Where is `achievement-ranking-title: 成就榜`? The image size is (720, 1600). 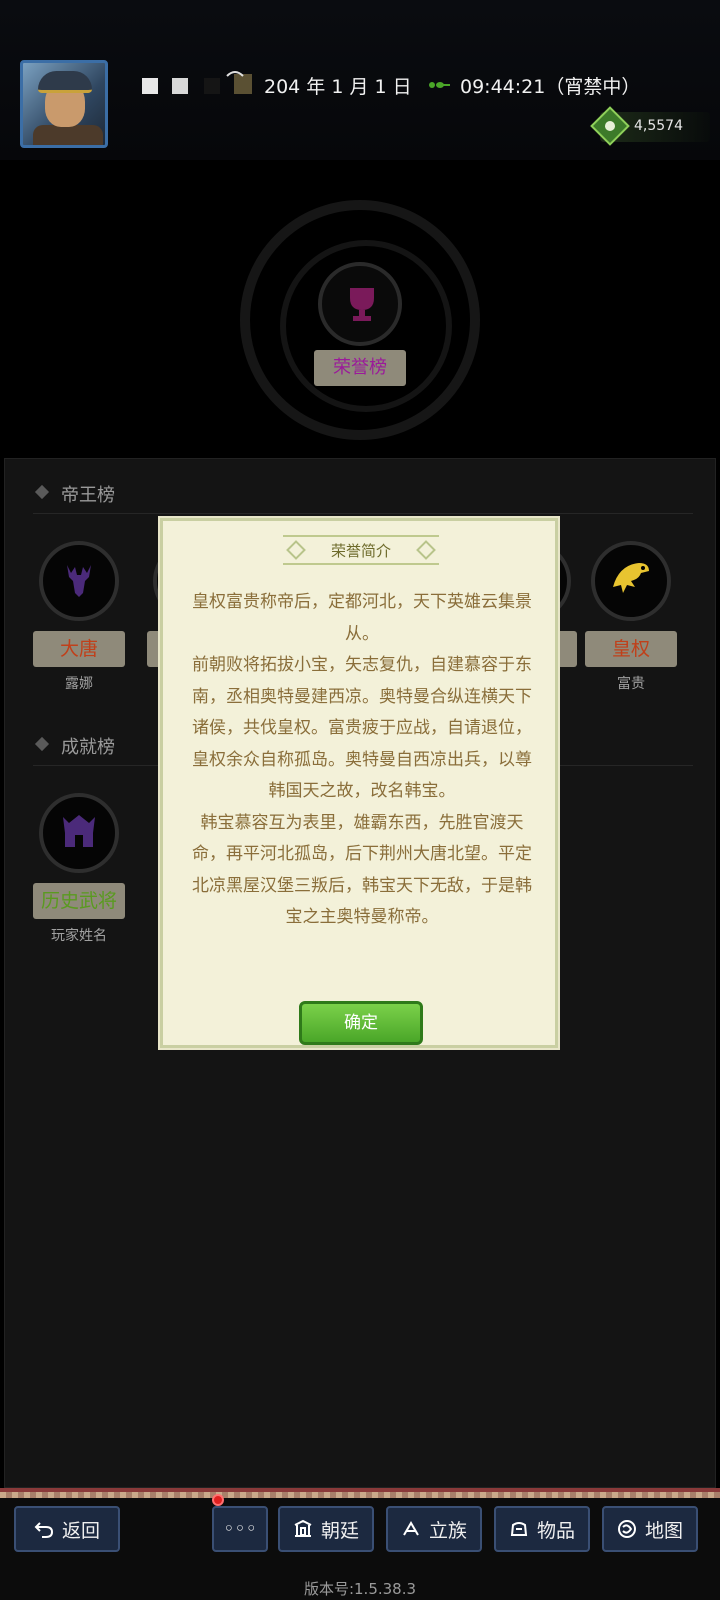
achievement-ranking-title: 成就榜 is located at coordinates (88, 747).